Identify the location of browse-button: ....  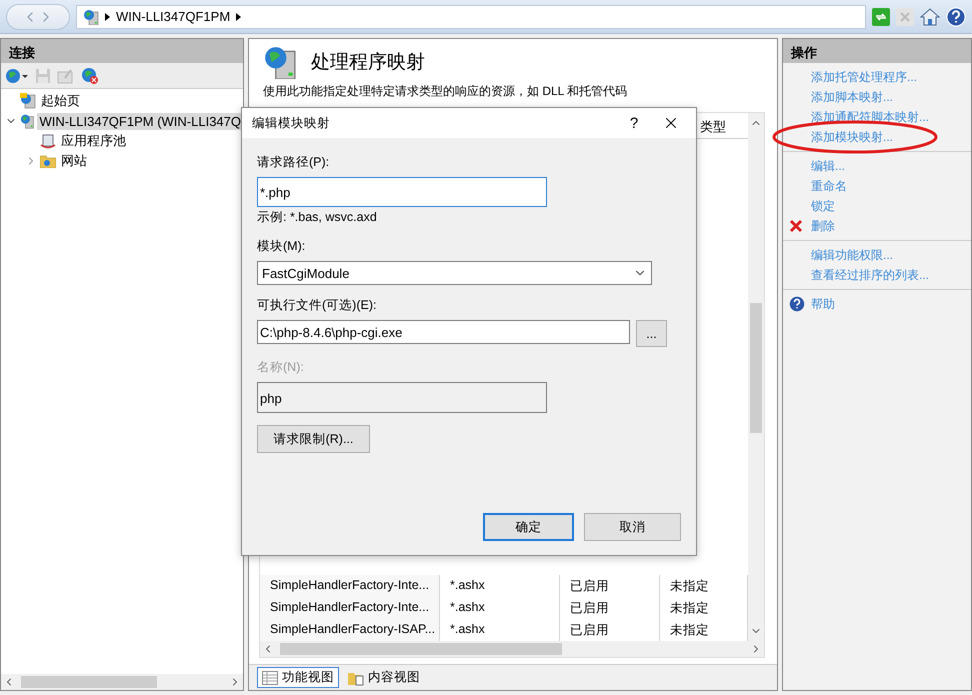
(651, 333).